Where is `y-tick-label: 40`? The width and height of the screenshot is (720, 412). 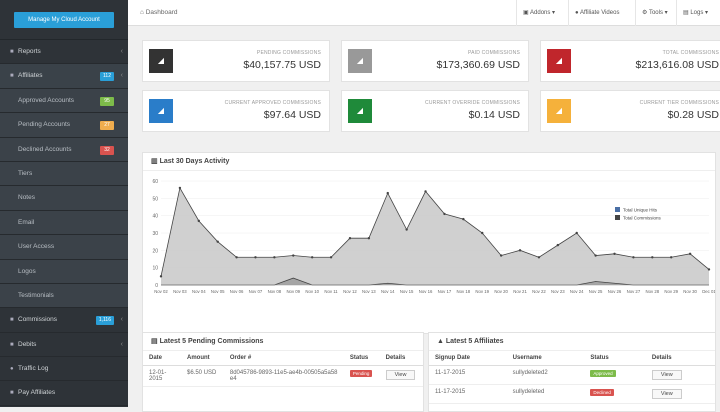
y-tick-label: 40 is located at coordinates (155, 217).